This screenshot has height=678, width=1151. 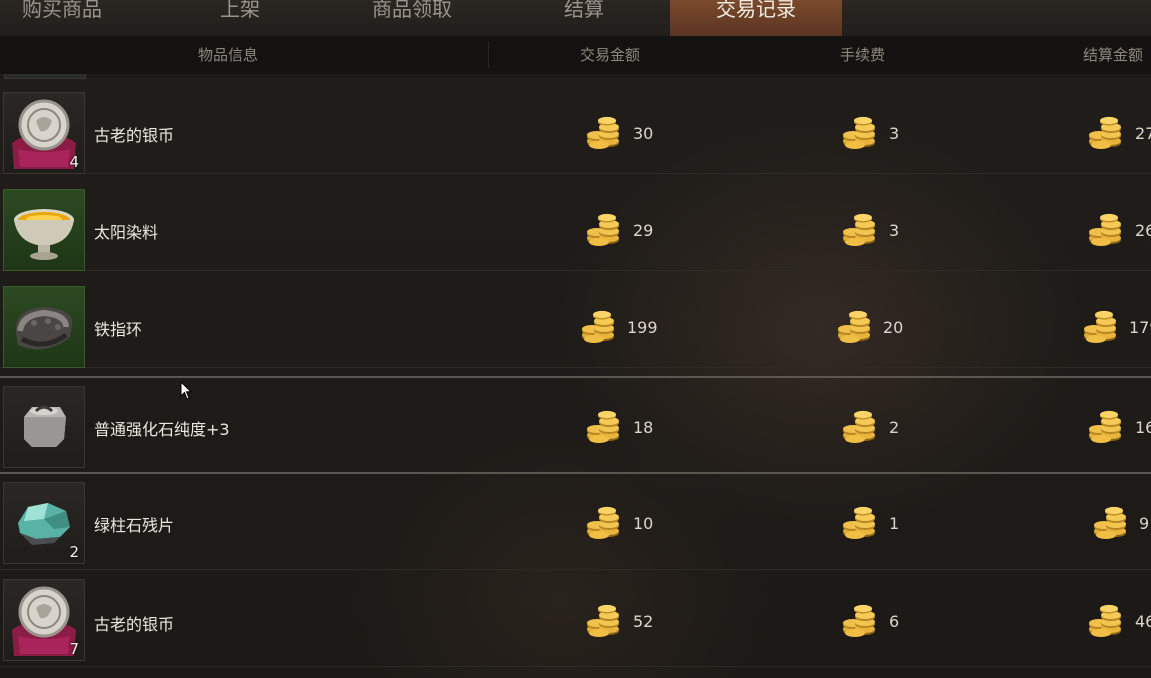 What do you see at coordinates (162, 429) in the screenshot?
I see `item-name: 普通强化石纯度+3` at bounding box center [162, 429].